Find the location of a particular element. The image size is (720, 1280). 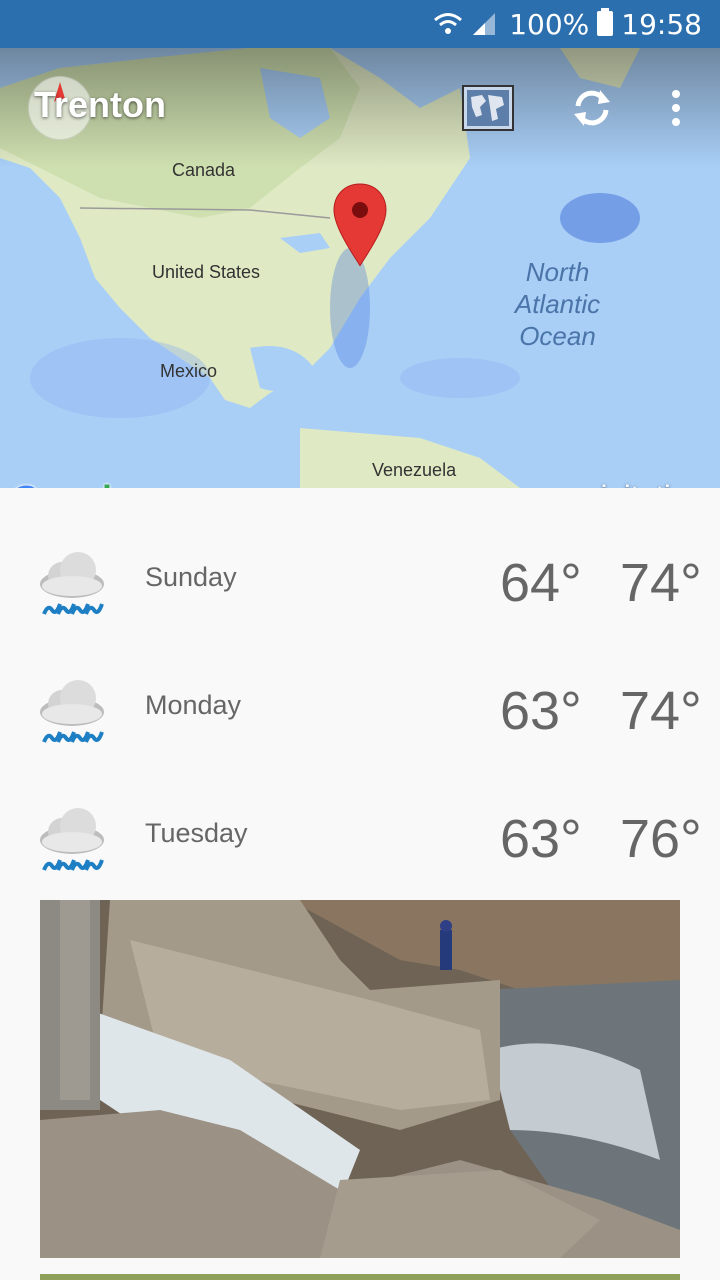

forecast-day: Sunday is located at coordinates (191, 577).